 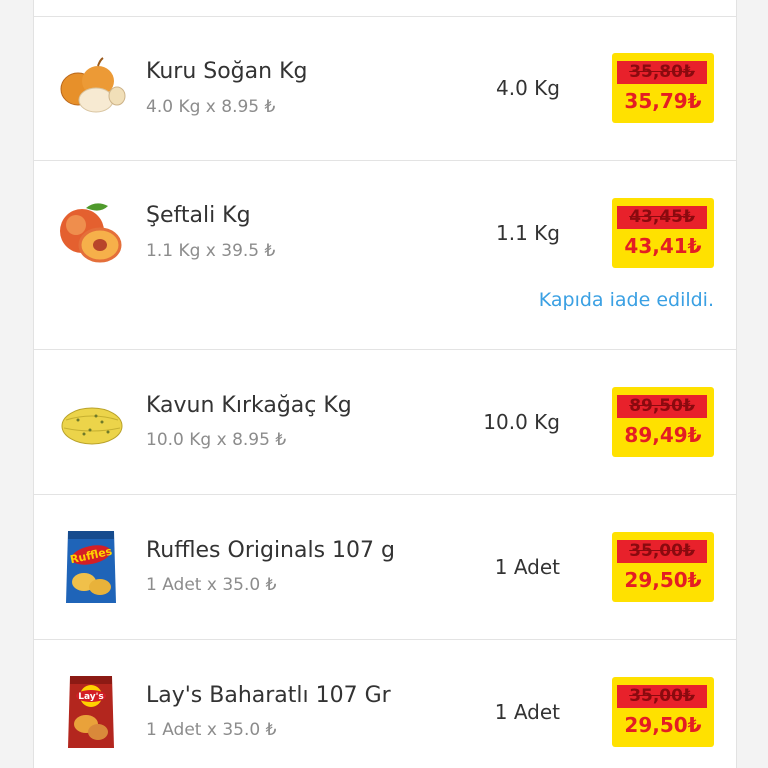 I want to click on discounted-price: 89,49₺, so click(x=663, y=435).